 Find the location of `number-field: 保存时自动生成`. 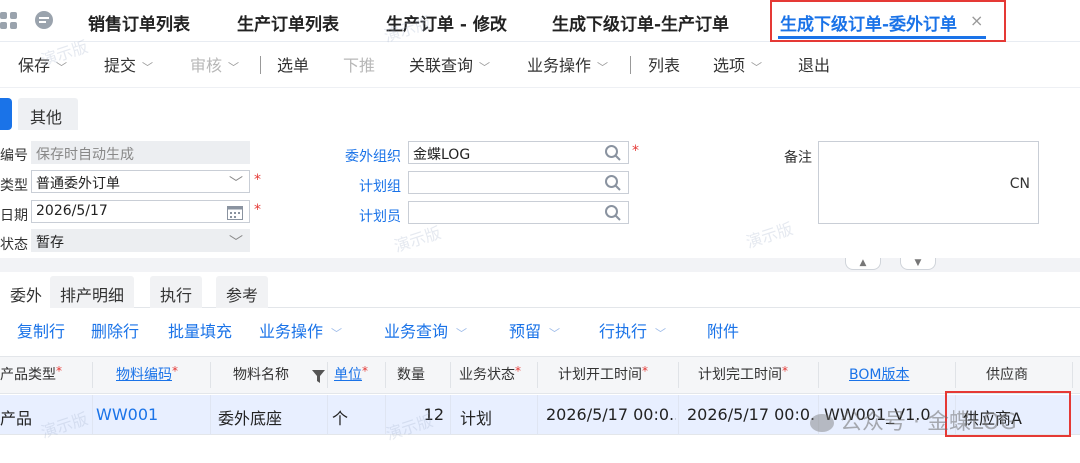

number-field: 保存时自动生成 is located at coordinates (140, 152).